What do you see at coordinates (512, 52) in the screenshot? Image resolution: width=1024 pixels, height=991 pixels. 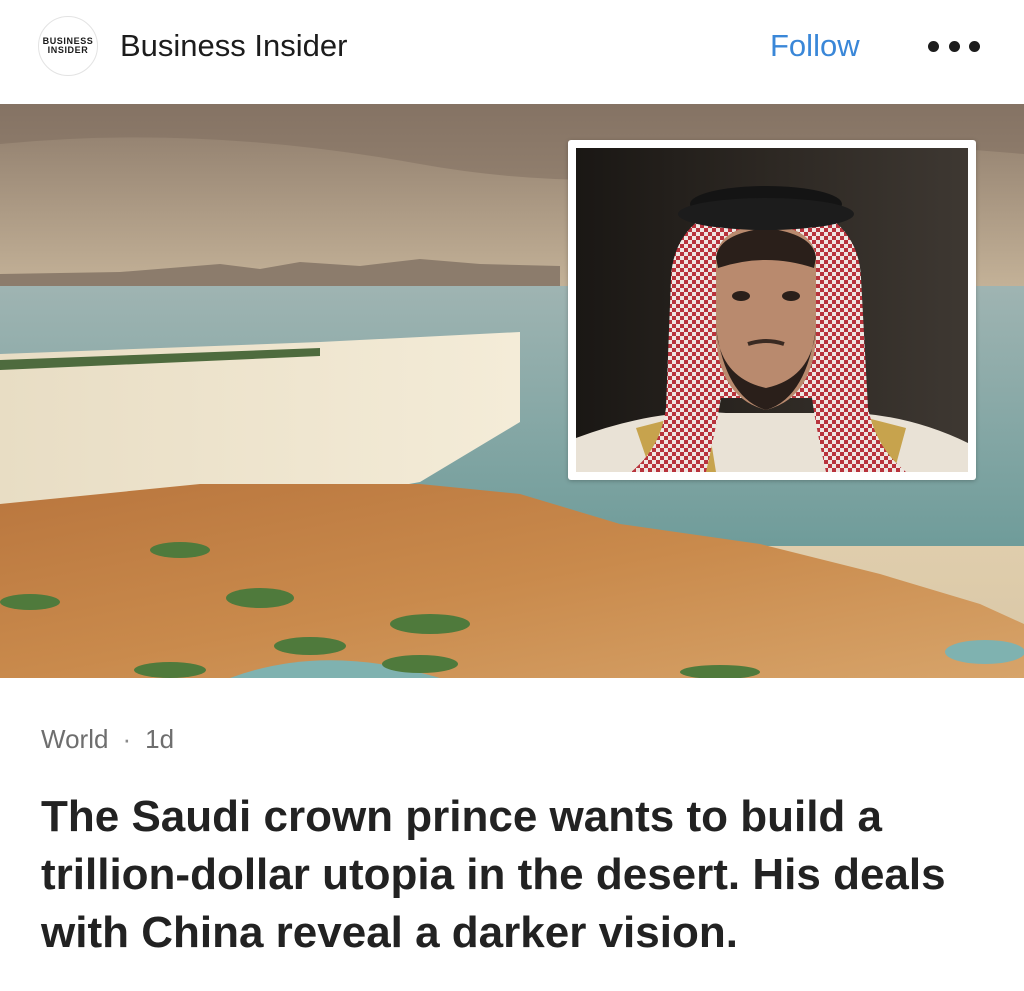 I see `card-header: BUSINESS INSIDER Business Insider Follow` at bounding box center [512, 52].